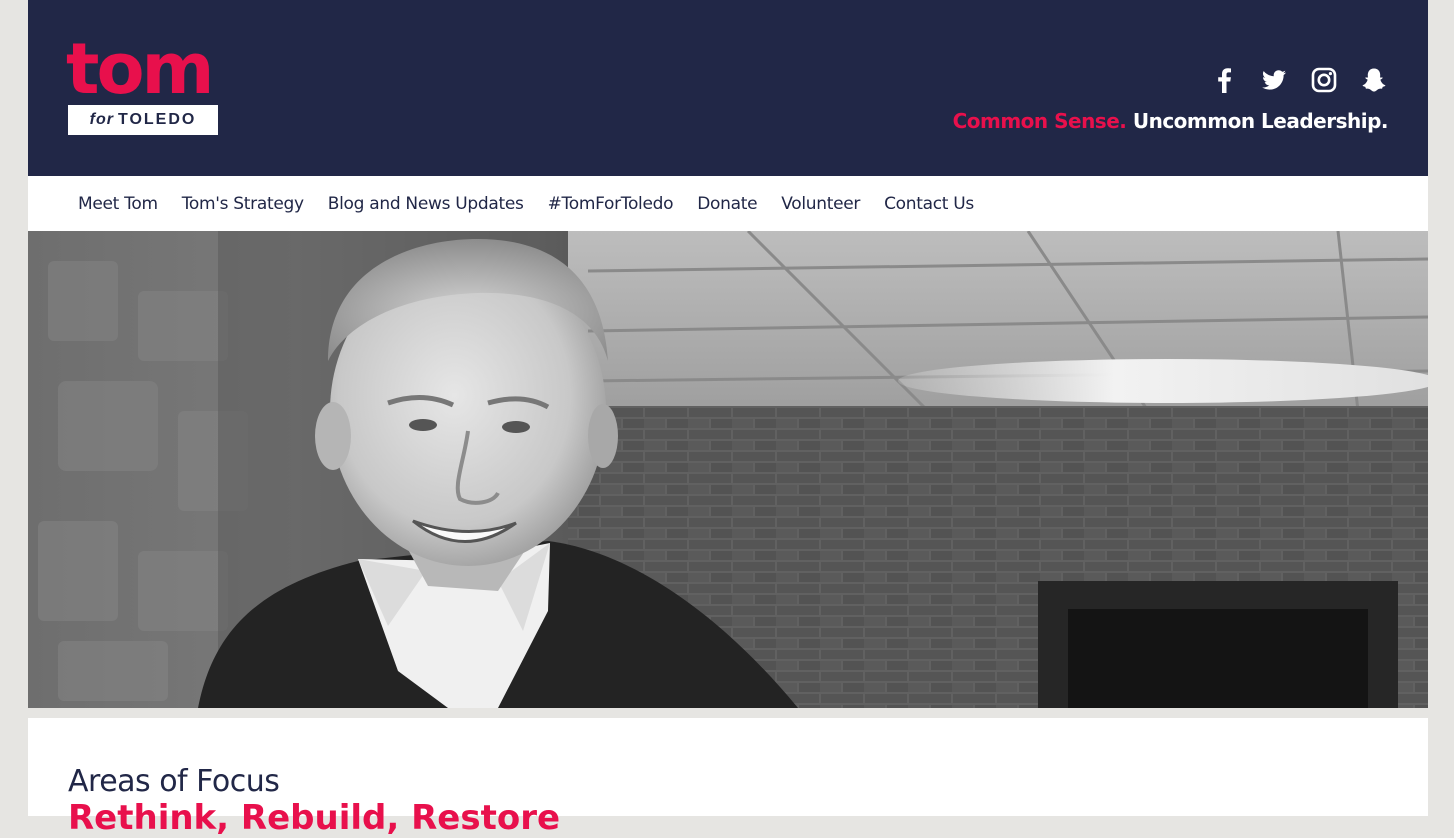 Image resolution: width=1454 pixels, height=838 pixels. What do you see at coordinates (174, 781) in the screenshot?
I see `section-heading: Areas of Focus` at bounding box center [174, 781].